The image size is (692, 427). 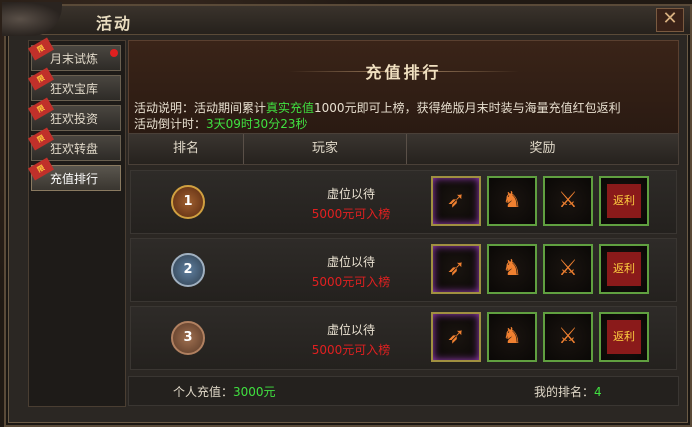 I want to click on countdown: 活动倒计时：3天09时30分23秒, so click(x=220, y=123).